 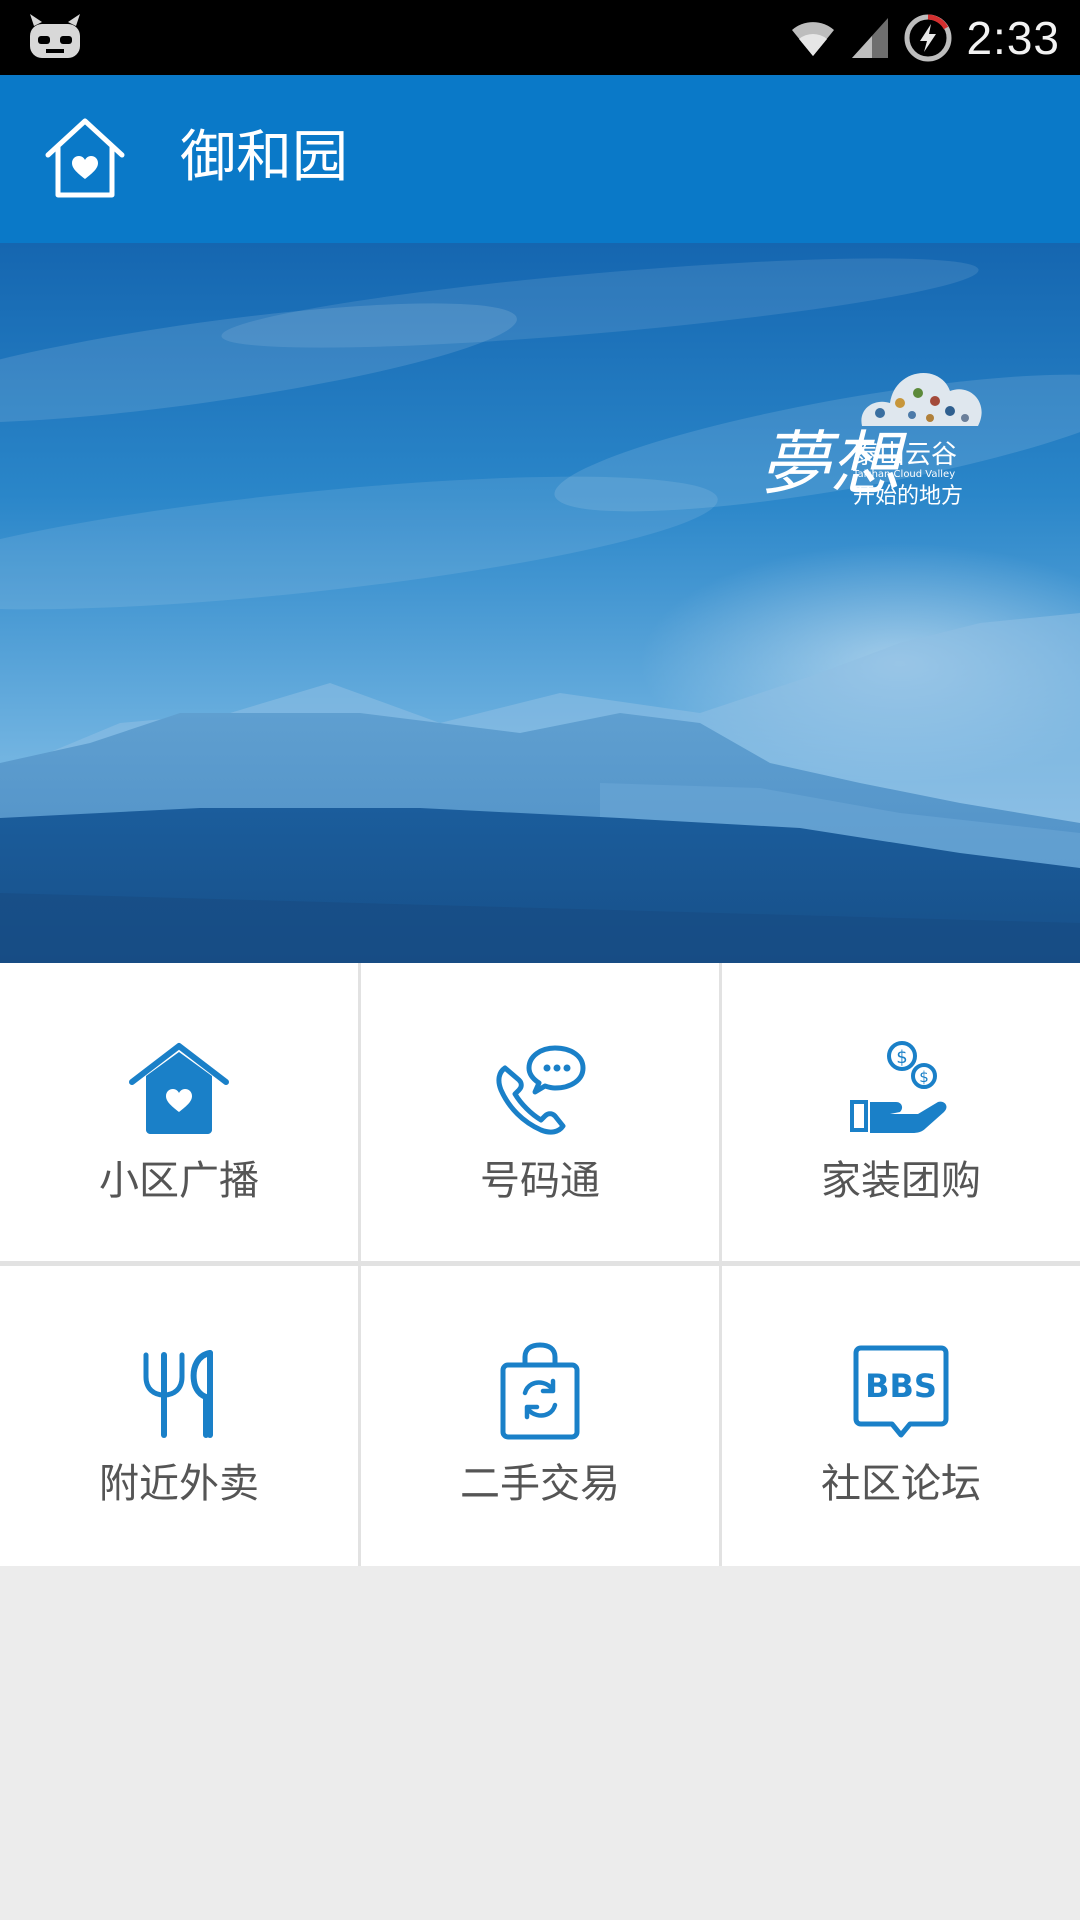 What do you see at coordinates (540, 1181) in the screenshot?
I see `tile-label: 号码通` at bounding box center [540, 1181].